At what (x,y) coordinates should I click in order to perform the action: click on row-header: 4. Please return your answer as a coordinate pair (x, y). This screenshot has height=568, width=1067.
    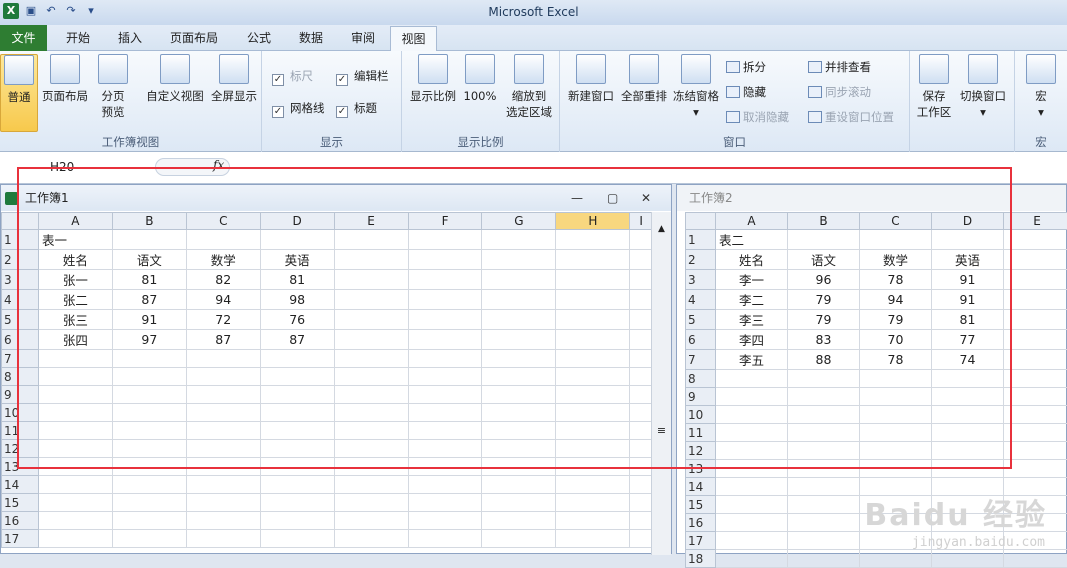
    Looking at the image, I should click on (20, 300).